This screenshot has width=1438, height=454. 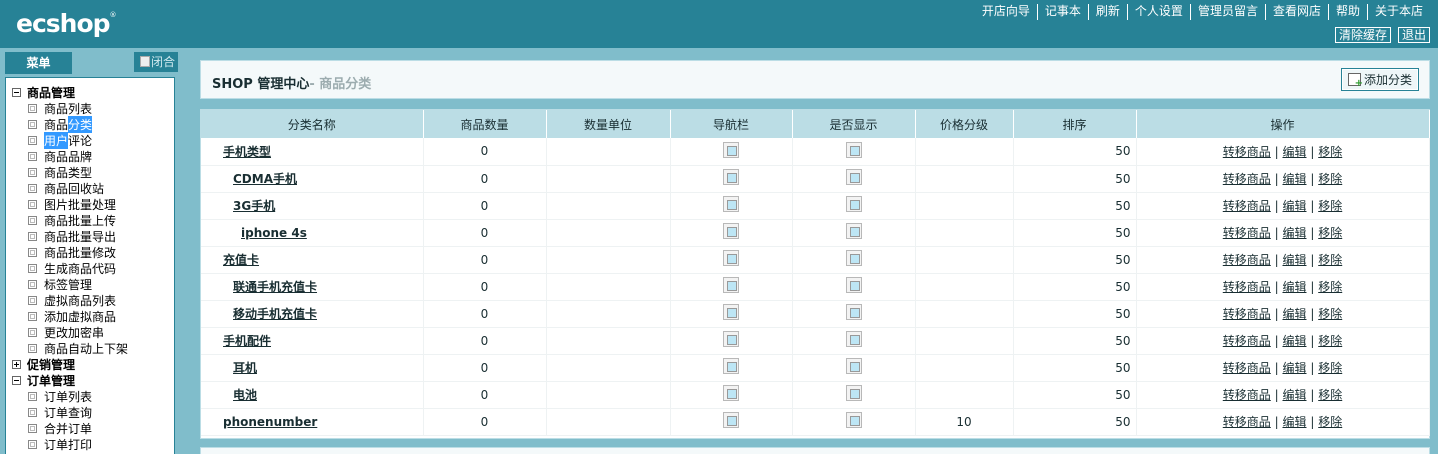 What do you see at coordinates (1107, 12) in the screenshot?
I see `nav-refresh: 刷新` at bounding box center [1107, 12].